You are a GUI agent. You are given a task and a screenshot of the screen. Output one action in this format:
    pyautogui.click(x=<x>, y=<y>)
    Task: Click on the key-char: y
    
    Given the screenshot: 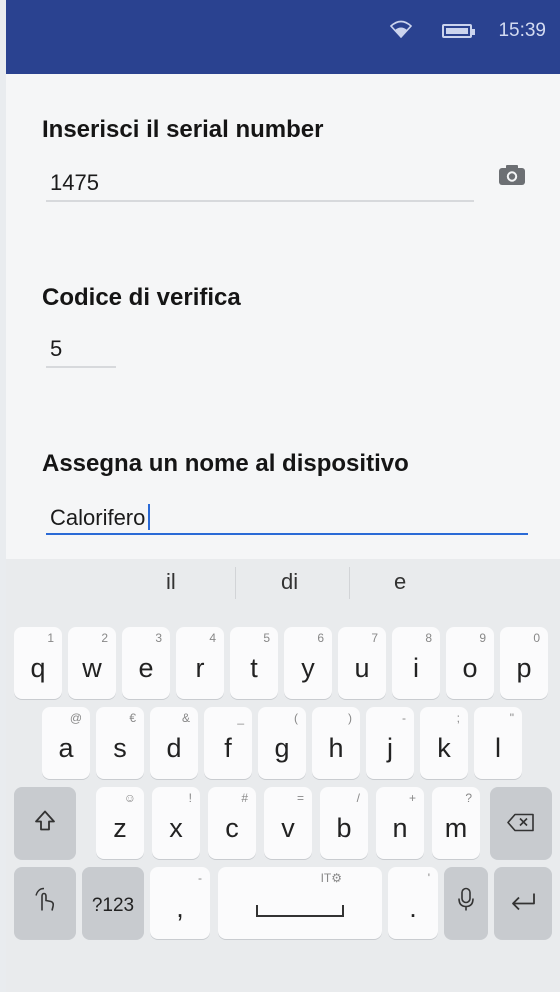 What is the action you would take?
    pyautogui.click(x=308, y=668)
    